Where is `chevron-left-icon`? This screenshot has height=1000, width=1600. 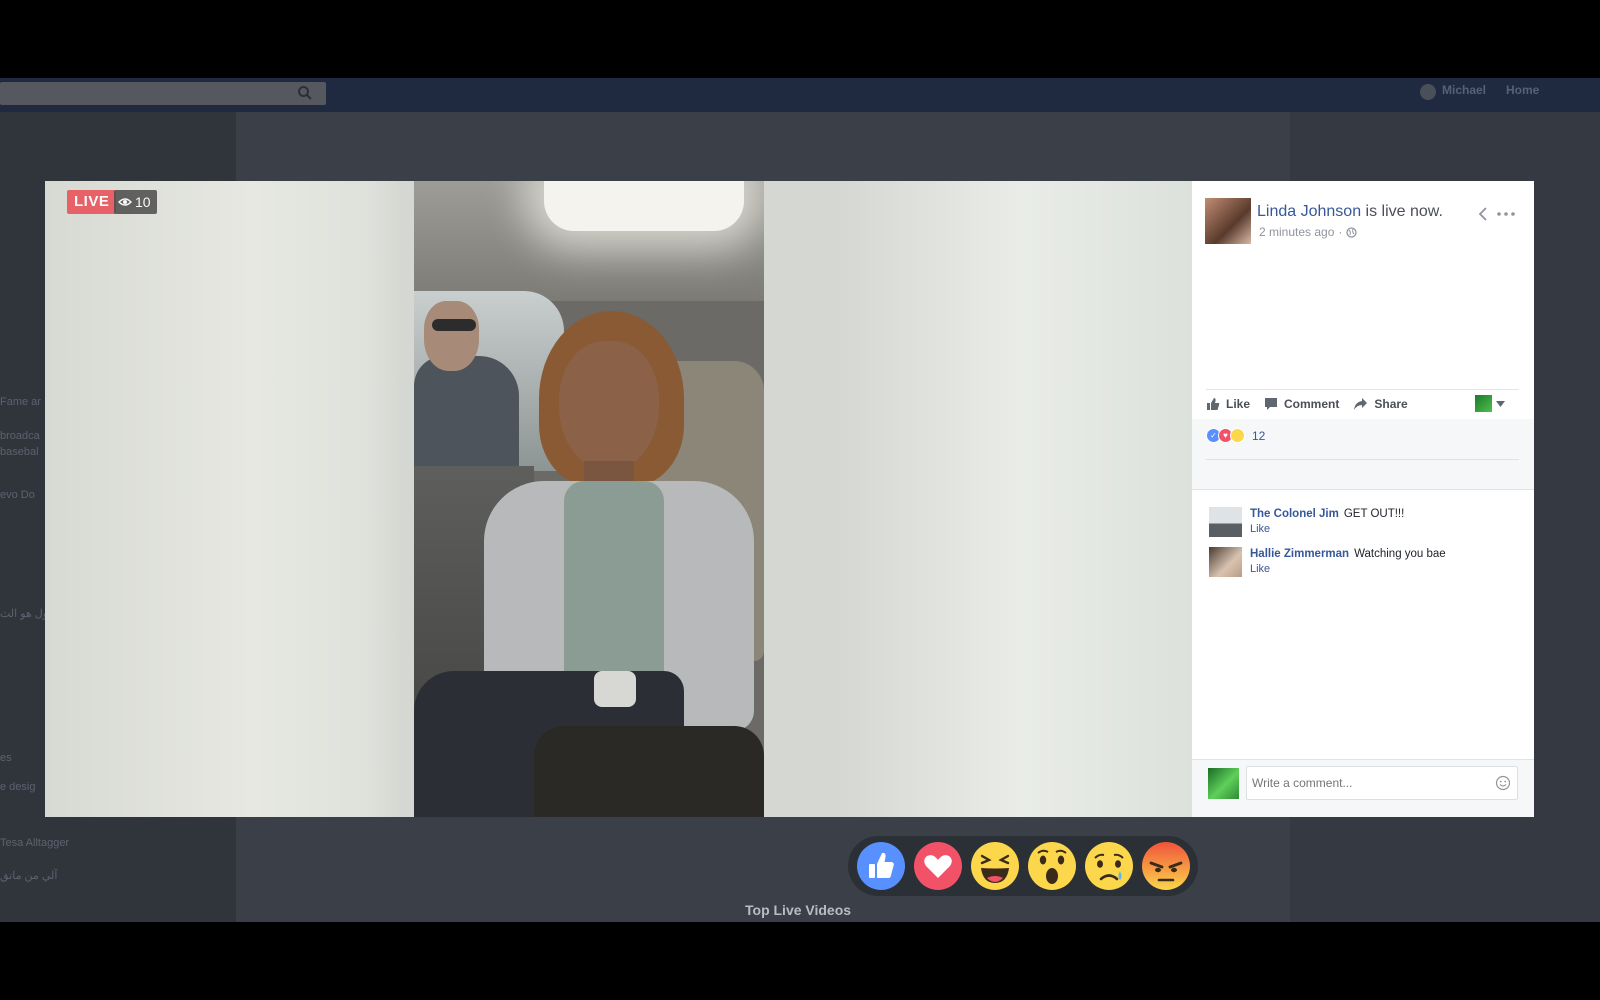 chevron-left-icon is located at coordinates (1483, 214).